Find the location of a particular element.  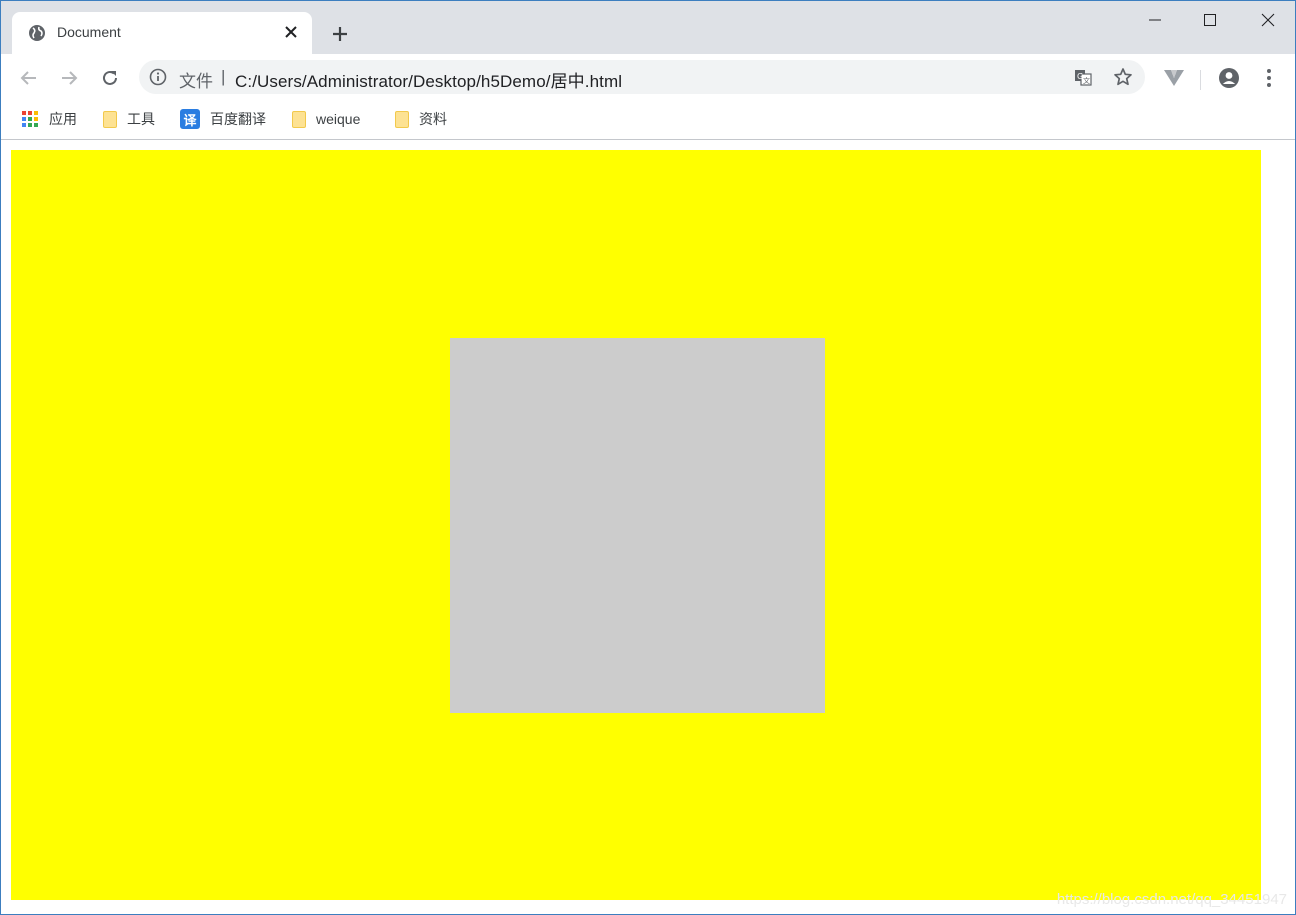

tab-document: Document is located at coordinates (162, 33).